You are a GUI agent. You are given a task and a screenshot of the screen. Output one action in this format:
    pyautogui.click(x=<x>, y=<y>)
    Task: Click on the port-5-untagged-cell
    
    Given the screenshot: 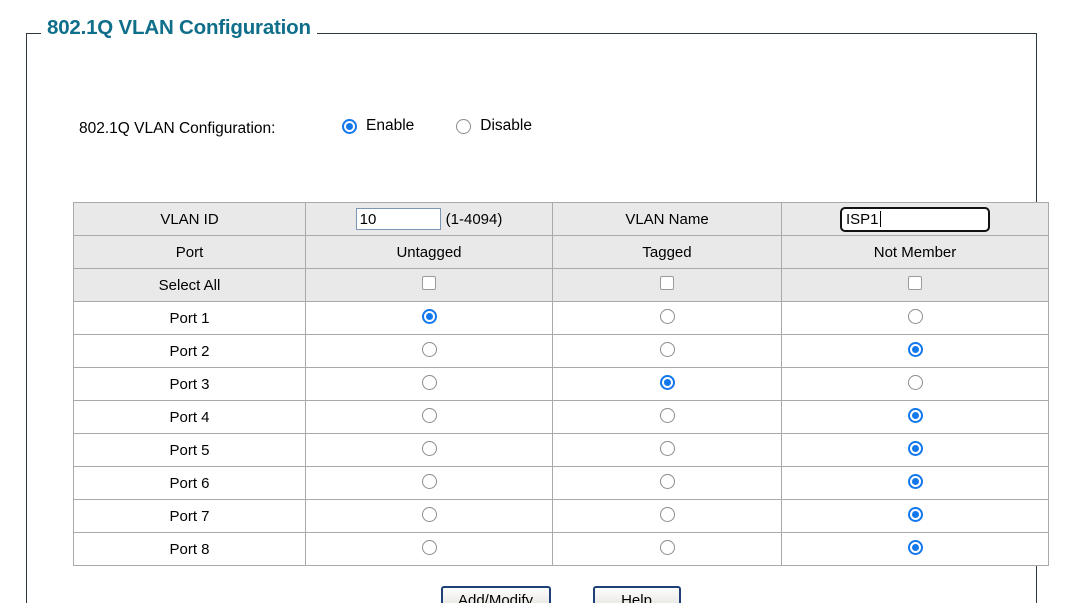 What is the action you would take?
    pyautogui.click(x=429, y=450)
    